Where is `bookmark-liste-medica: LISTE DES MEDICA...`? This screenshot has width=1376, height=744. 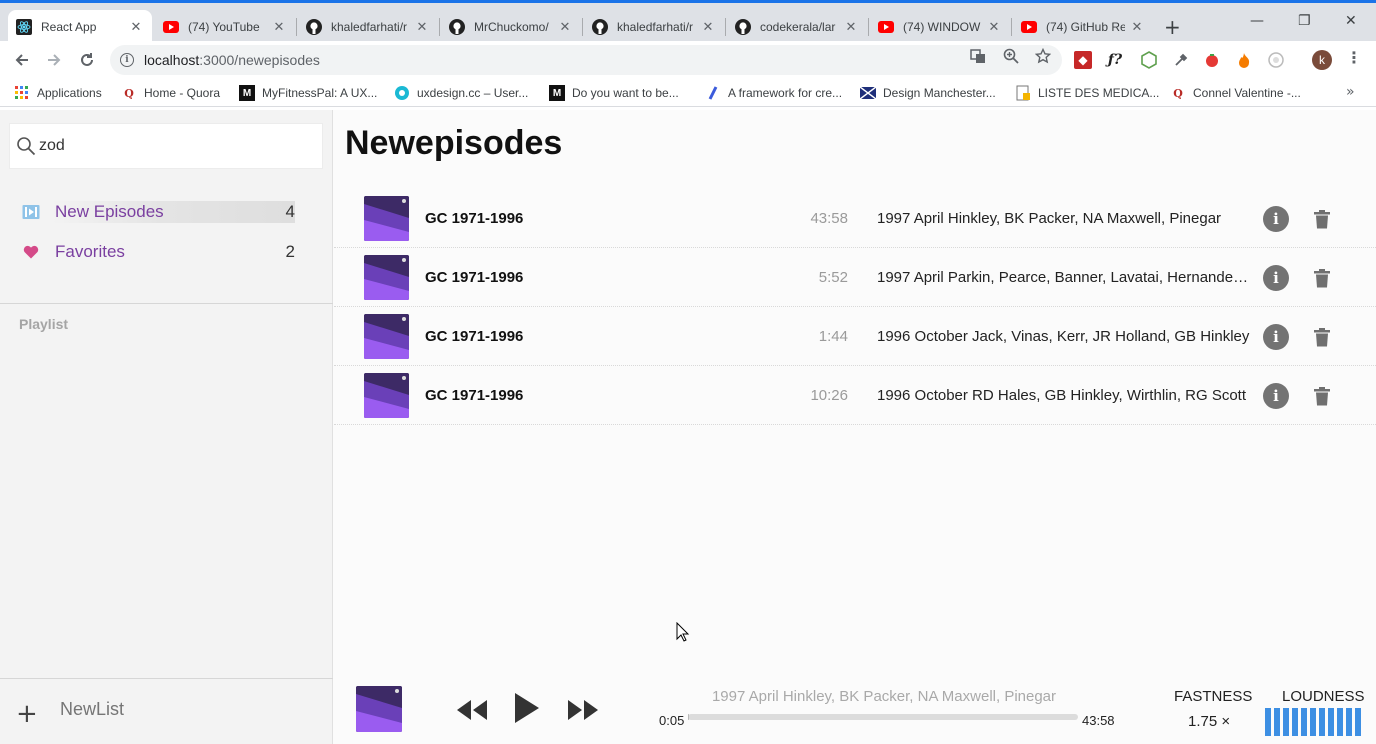
bookmark-liste-medica: LISTE DES MEDICA... is located at coordinates (1087, 93).